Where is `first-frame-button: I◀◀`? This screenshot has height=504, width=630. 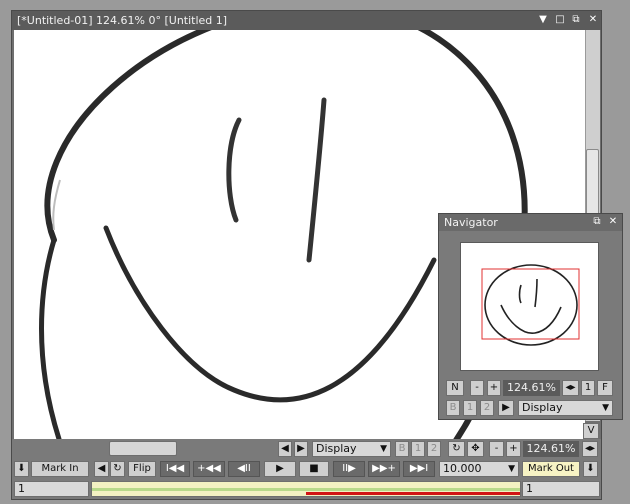 first-frame-button: I◀◀ is located at coordinates (175, 469).